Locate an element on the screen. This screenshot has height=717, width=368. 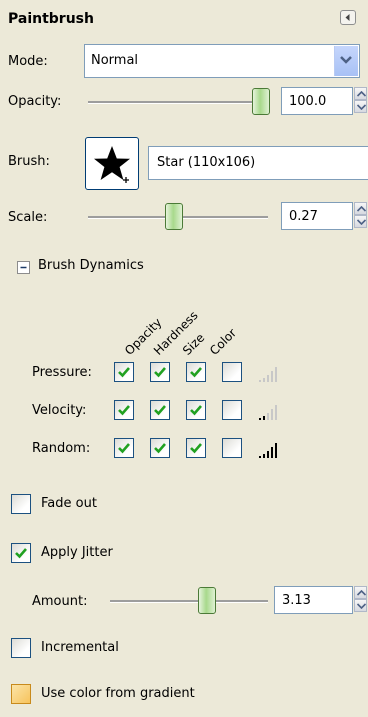
dropdown-button is located at coordinates (346, 61).